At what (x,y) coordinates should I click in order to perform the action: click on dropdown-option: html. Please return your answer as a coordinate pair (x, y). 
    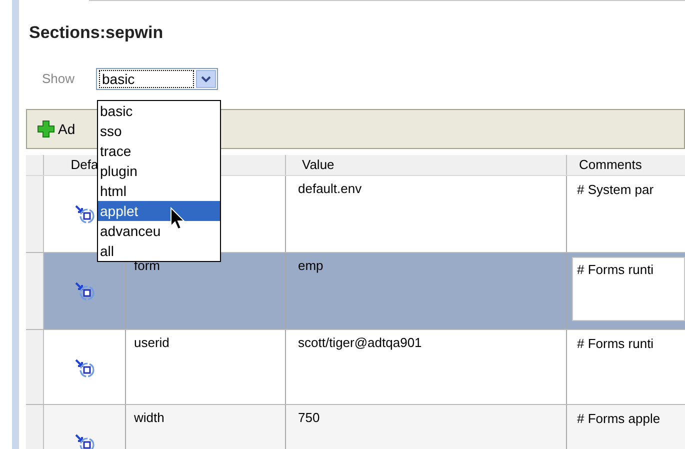
    Looking at the image, I should click on (159, 191).